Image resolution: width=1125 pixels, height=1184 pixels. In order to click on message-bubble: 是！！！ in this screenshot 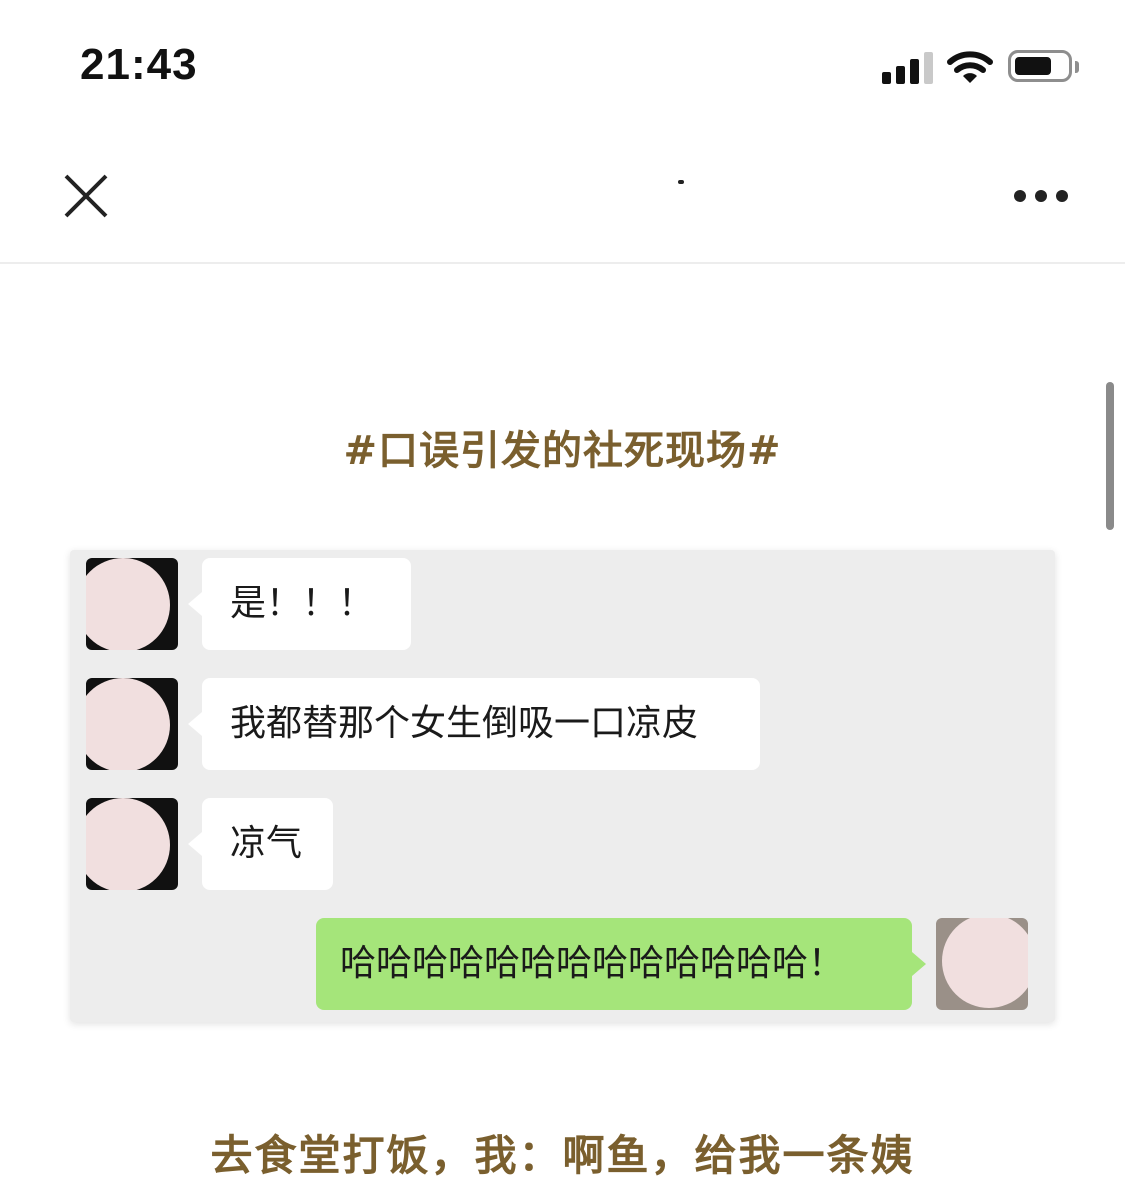, I will do `click(299, 604)`.